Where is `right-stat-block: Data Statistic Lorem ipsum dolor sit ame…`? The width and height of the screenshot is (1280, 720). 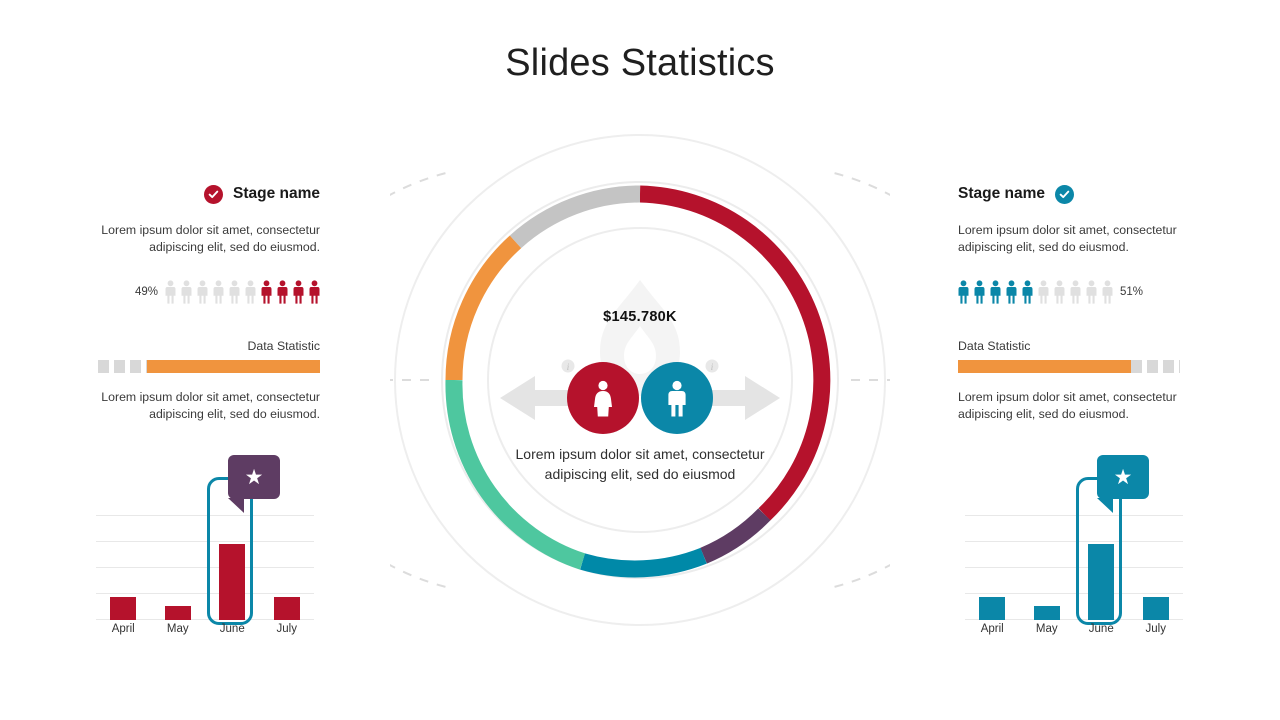 right-stat-block: Data Statistic Lorem ipsum dolor sit ame… is located at coordinates (1088, 381).